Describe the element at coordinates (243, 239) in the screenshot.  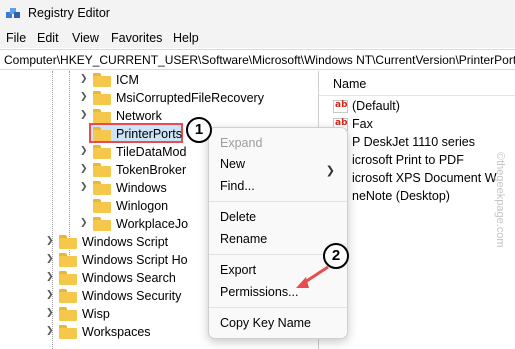
I see `menu-item-rename: Rename` at that location.